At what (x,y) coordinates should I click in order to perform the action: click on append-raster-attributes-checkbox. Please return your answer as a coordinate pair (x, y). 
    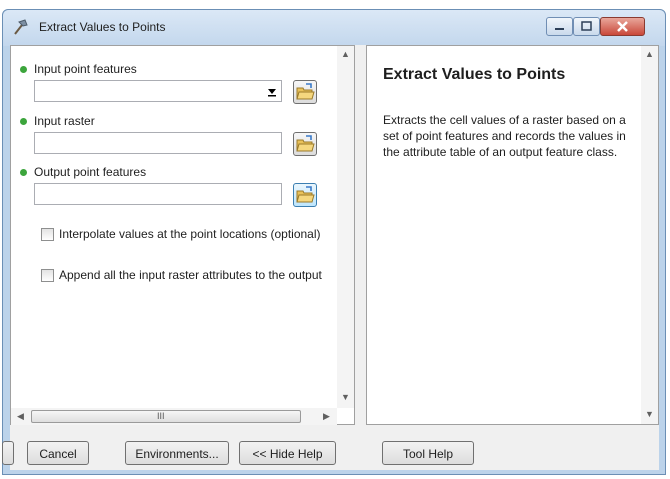
    Looking at the image, I should click on (47, 275).